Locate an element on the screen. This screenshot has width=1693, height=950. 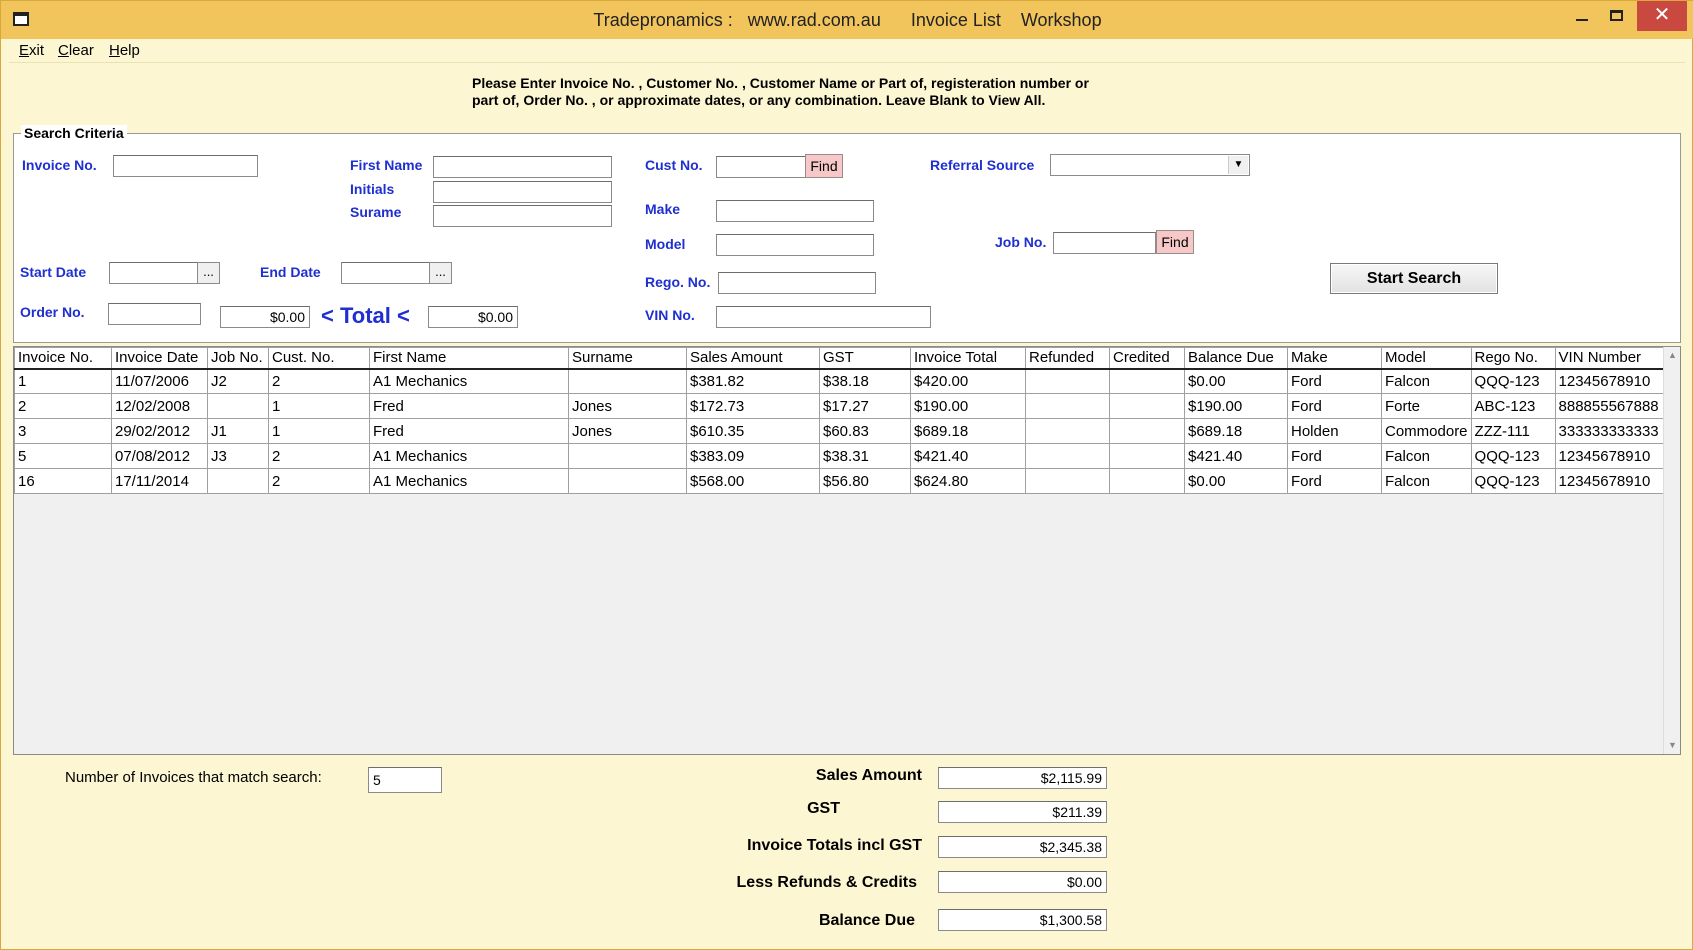
table-cell: Falcon is located at coordinates (1426, 381).